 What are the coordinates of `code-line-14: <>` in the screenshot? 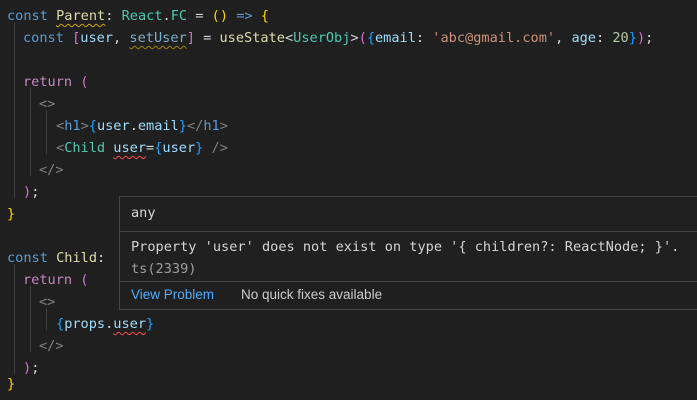 It's located at (47, 302).